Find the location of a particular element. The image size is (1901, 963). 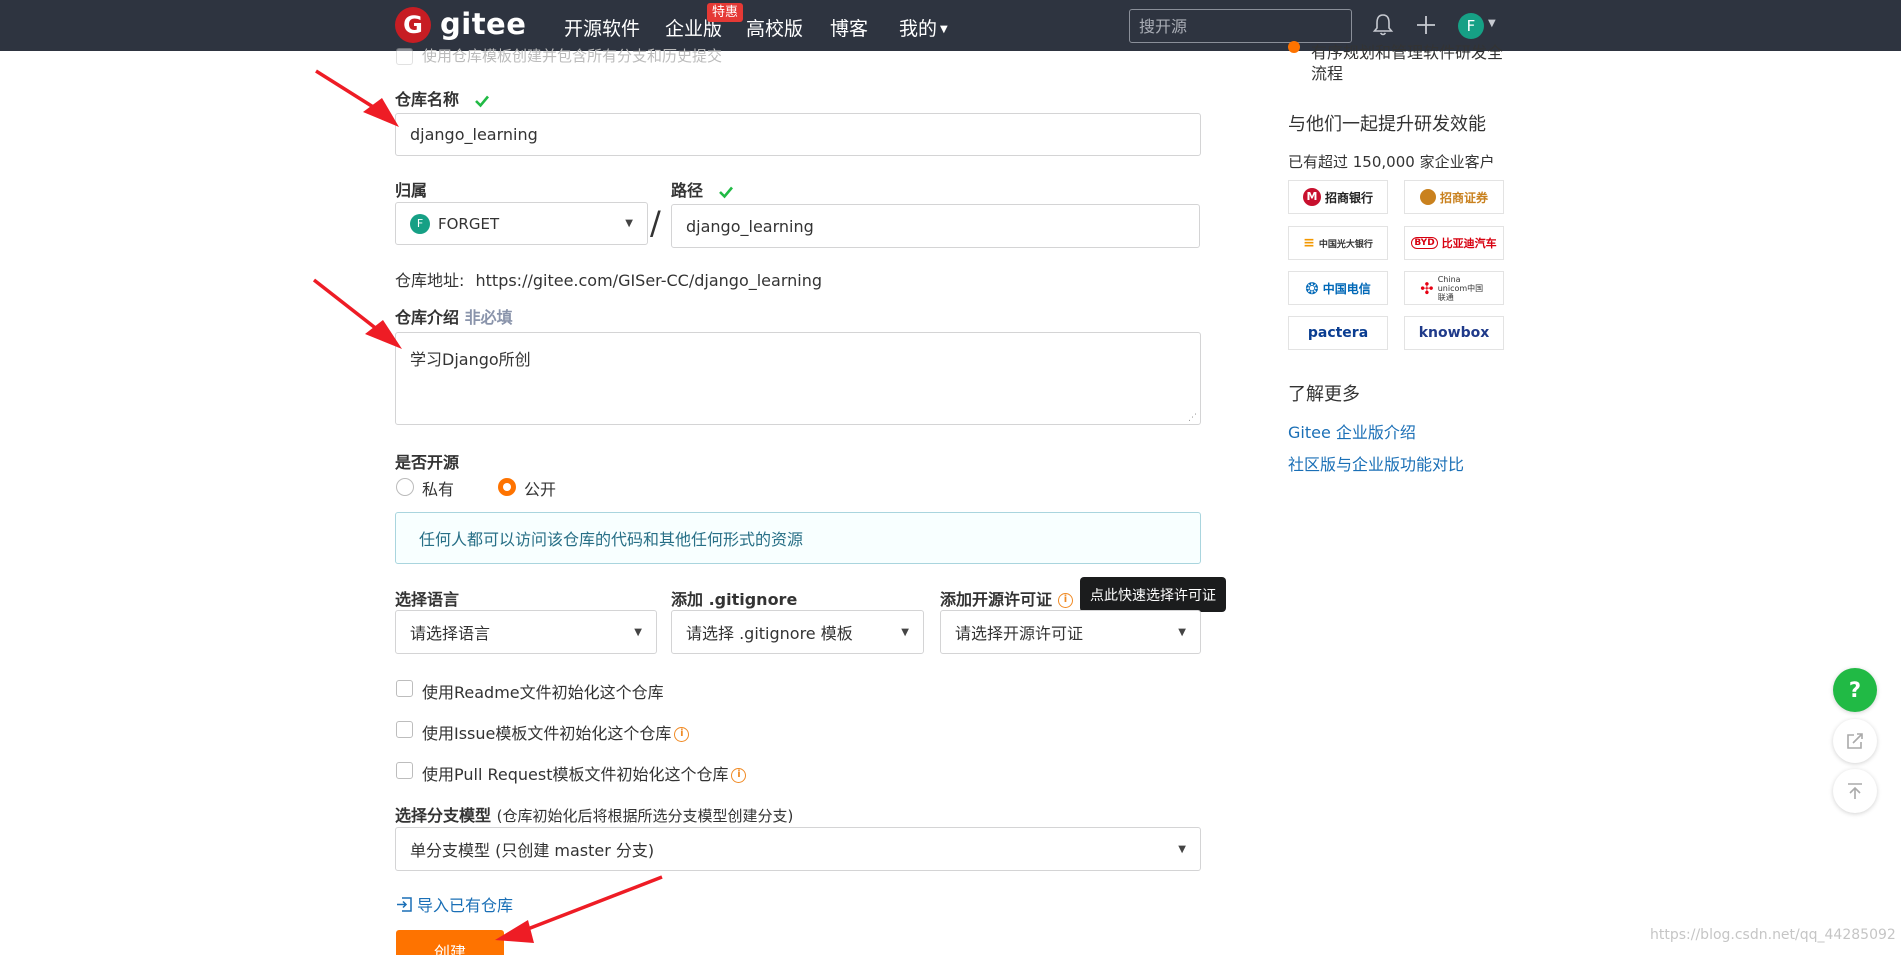

gitignore-label: 添加 .gitignore is located at coordinates (734, 599).